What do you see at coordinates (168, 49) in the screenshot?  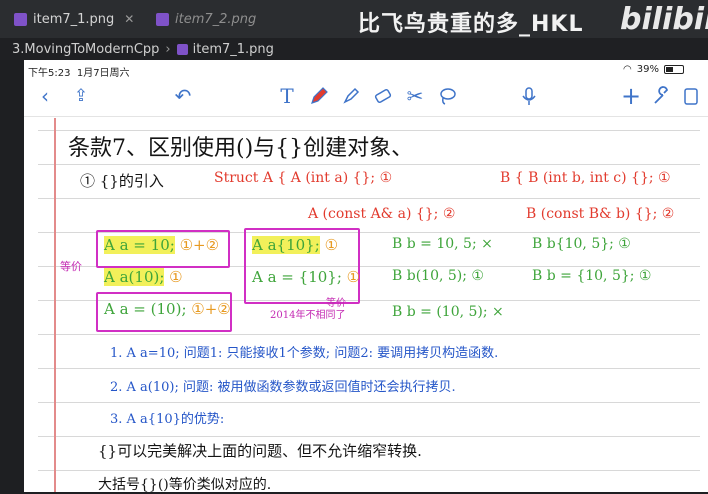 I see `chevron-right-icon: ›` at bounding box center [168, 49].